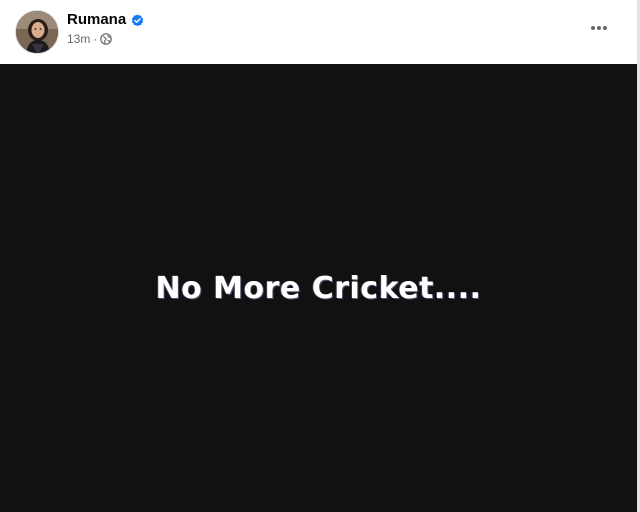 The height and width of the screenshot is (512, 640). What do you see at coordinates (78, 39) in the screenshot?
I see `post-timestamp: 13m` at bounding box center [78, 39].